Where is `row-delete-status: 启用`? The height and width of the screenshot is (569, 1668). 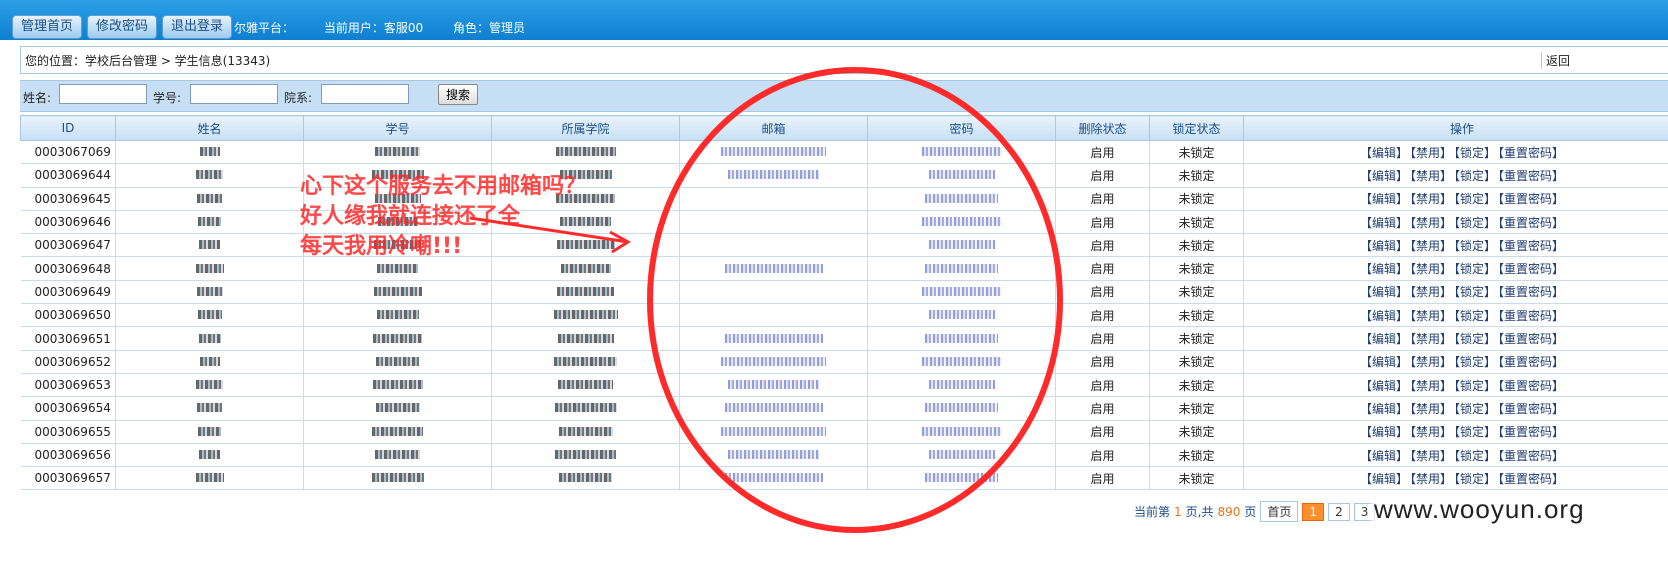 row-delete-status: 启用 is located at coordinates (1102, 152).